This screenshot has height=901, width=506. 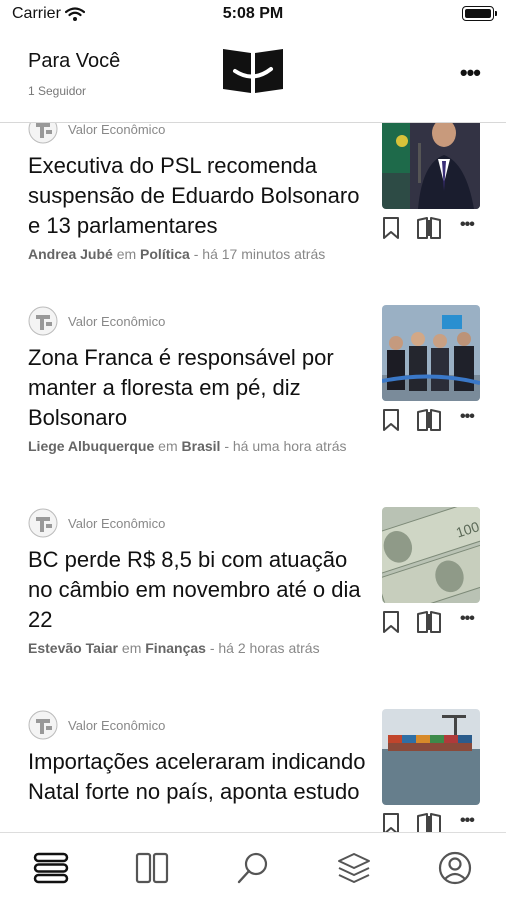 I want to click on columns-icon, so click(x=152, y=868).